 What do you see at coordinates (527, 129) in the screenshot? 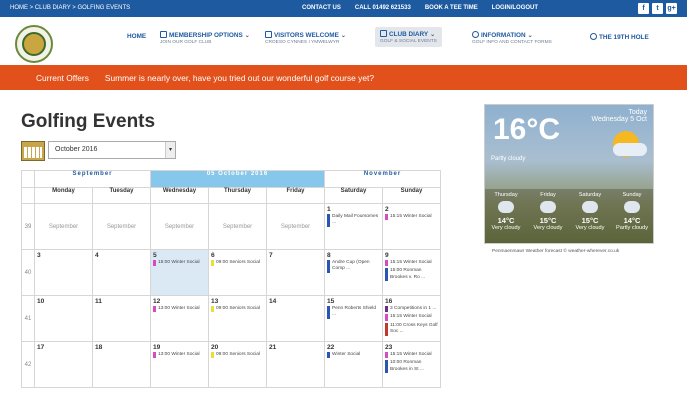
I see `current-temp: 16°C` at bounding box center [527, 129].